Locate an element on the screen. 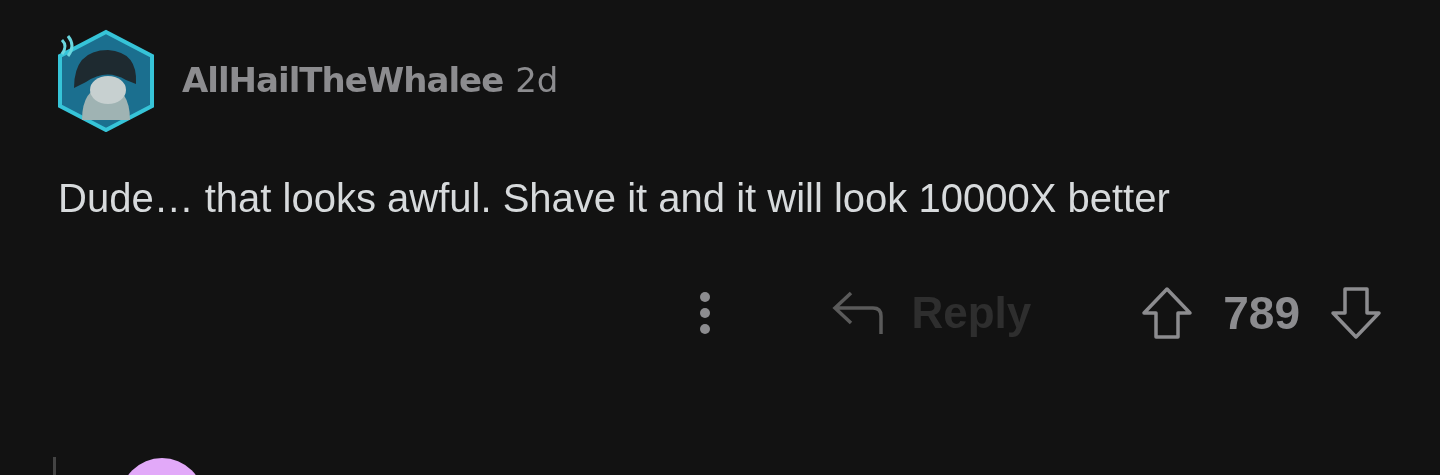 The height and width of the screenshot is (475, 1440). more-icon is located at coordinates (705, 313).